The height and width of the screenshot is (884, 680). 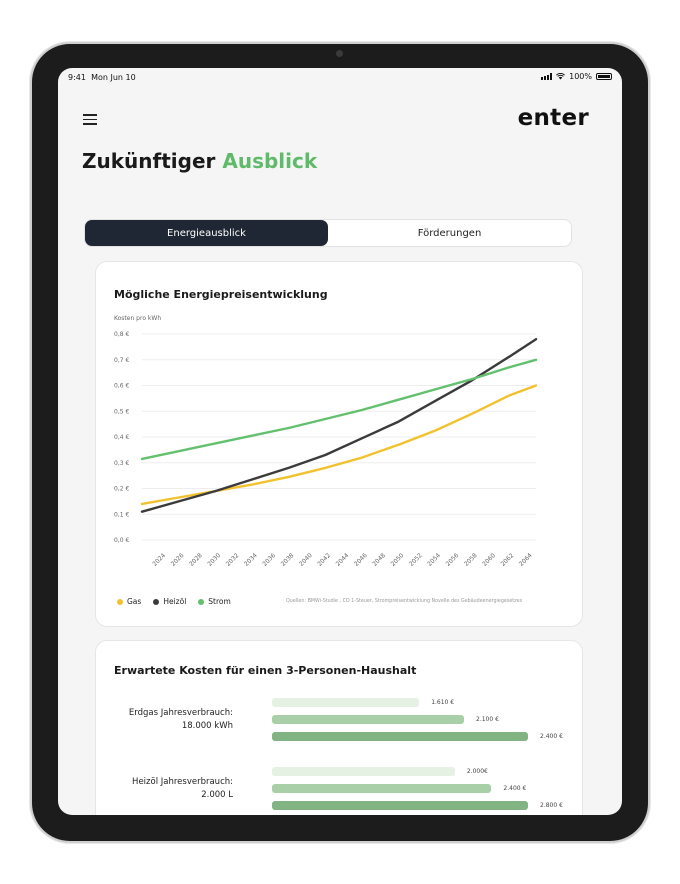 What do you see at coordinates (214, 560) in the screenshot?
I see `x-tick-label: 2030` at bounding box center [214, 560].